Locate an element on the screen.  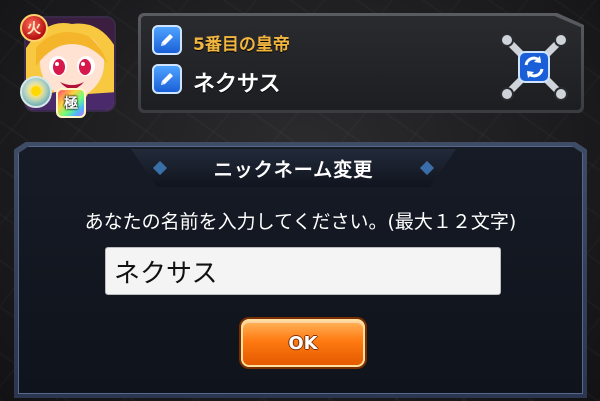
rank-badge: 極 is located at coordinates (71, 103).